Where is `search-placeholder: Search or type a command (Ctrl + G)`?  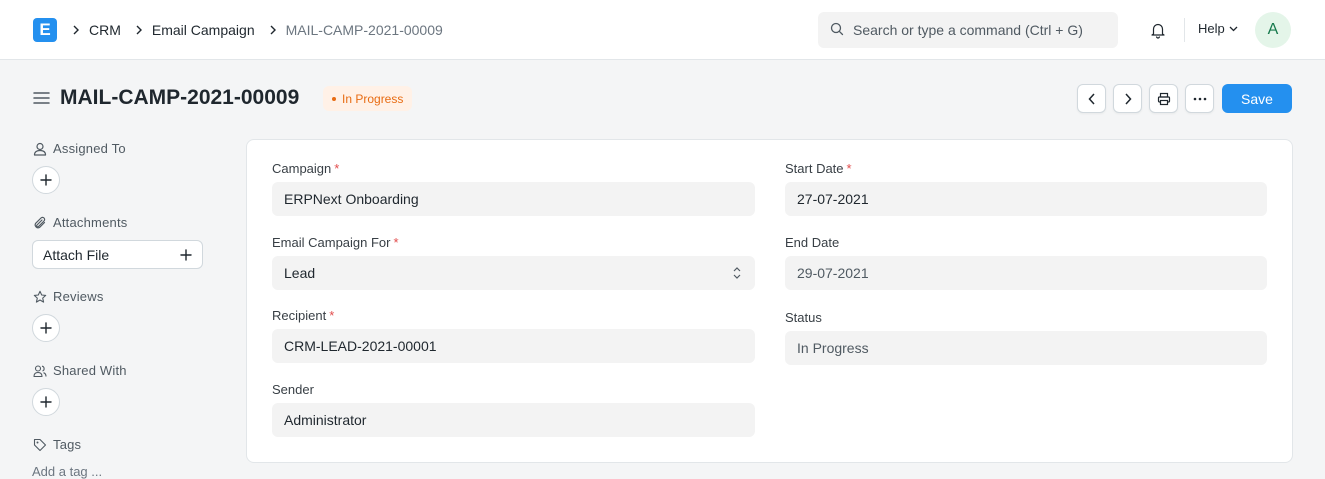
search-placeholder: Search or type a command (Ctrl + G) is located at coordinates (968, 30).